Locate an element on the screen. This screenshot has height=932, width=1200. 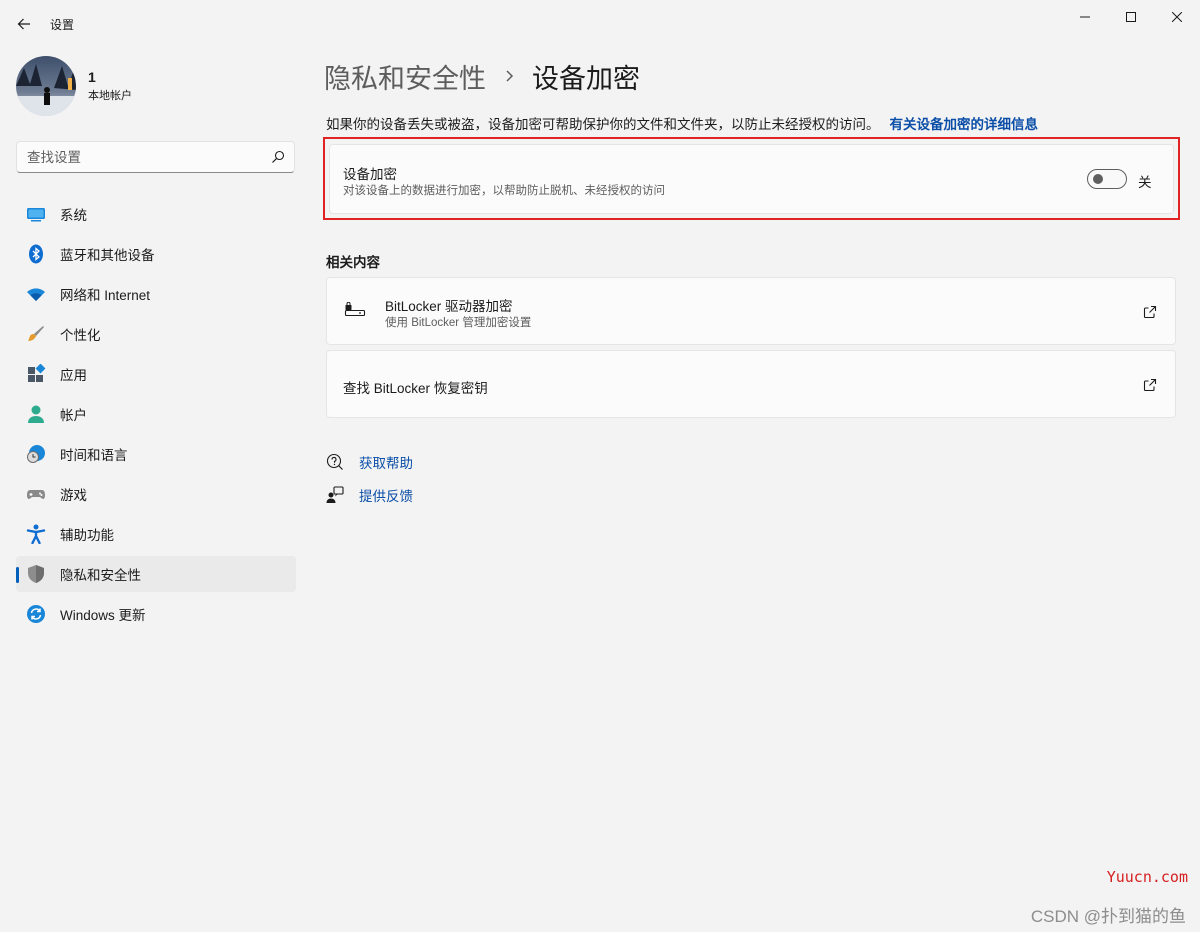
selection-indicator is located at coordinates (17, 575).